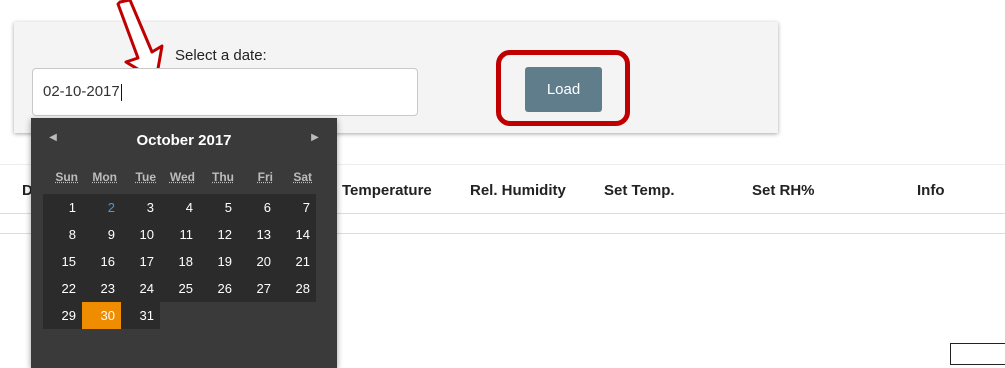  Describe the element at coordinates (257, 207) in the screenshot. I see `day-cell: 6` at that location.